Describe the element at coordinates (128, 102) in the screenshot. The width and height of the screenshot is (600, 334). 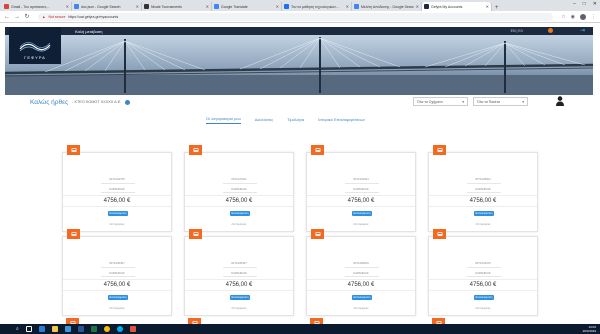
I see `info-icon` at that location.